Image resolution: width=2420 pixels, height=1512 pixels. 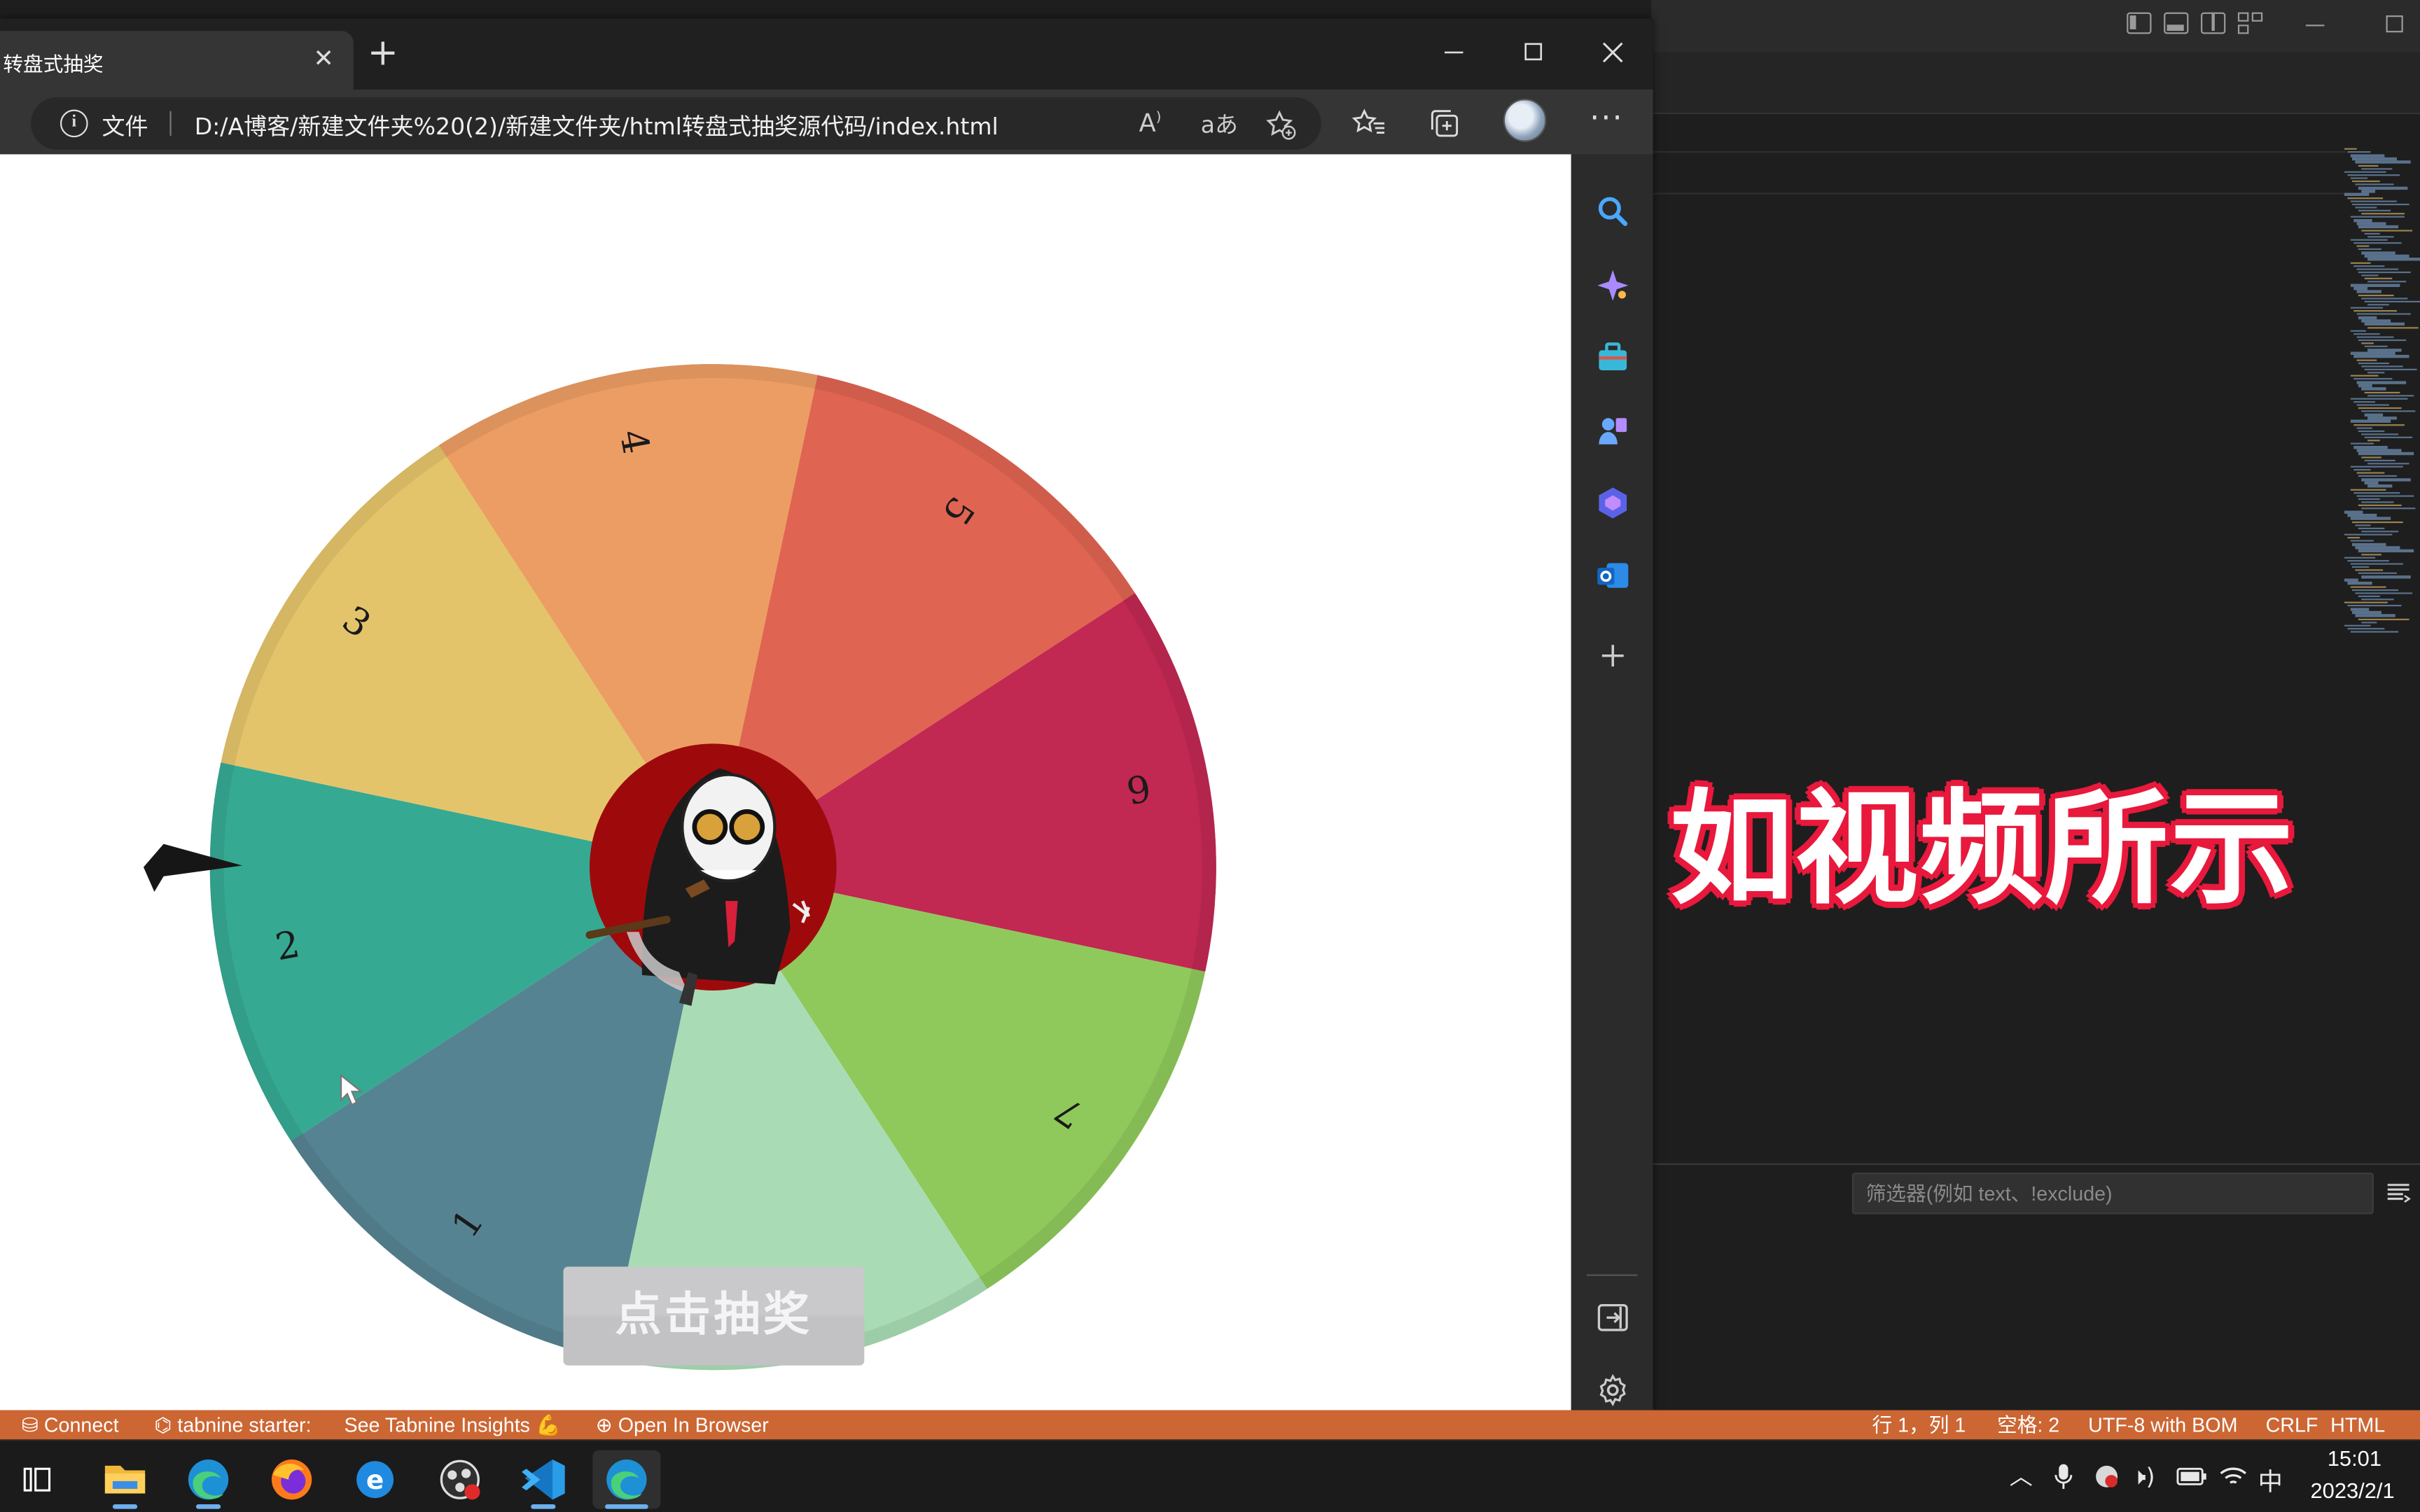 What do you see at coordinates (626, 1479) in the screenshot?
I see `edge-active-taskbar-icon` at bounding box center [626, 1479].